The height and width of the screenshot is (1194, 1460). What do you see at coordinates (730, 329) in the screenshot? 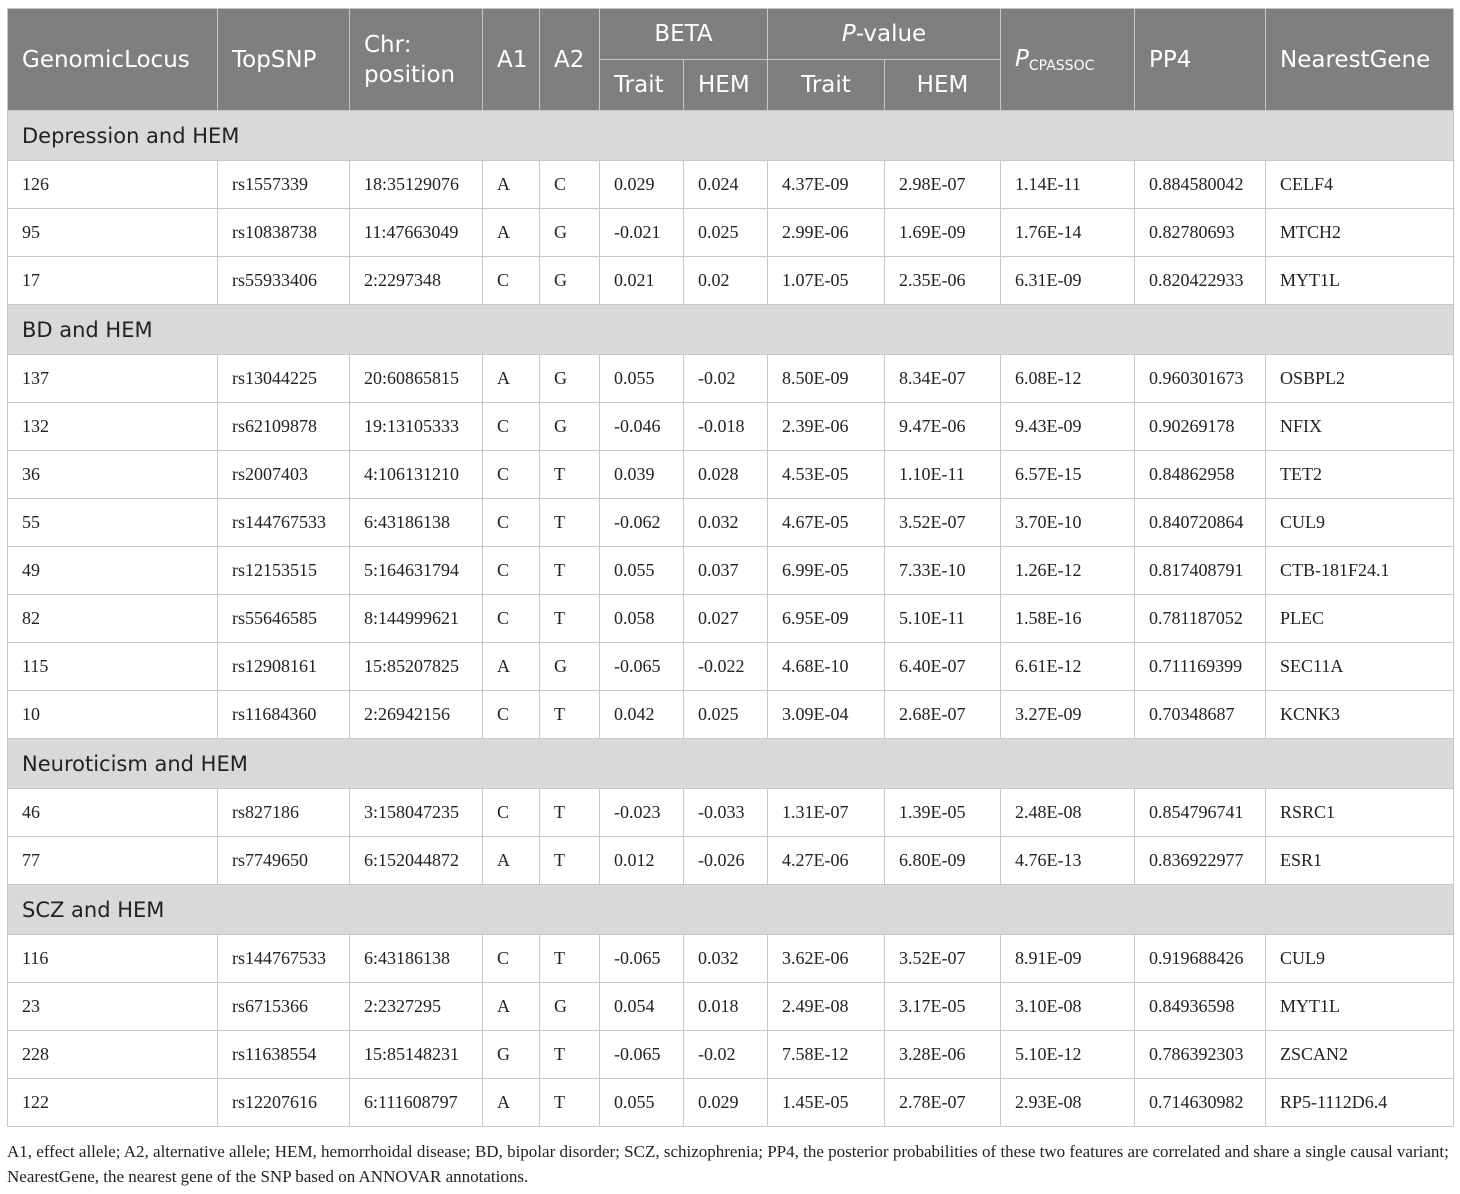
I see `group-title: BD and HEM` at bounding box center [730, 329].